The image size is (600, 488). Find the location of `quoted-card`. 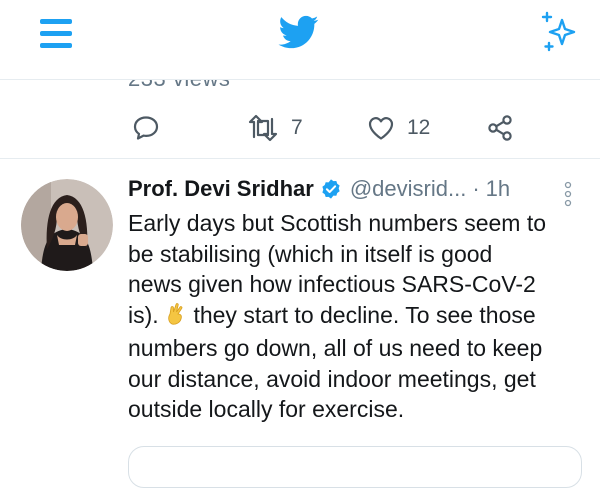

quoted-card is located at coordinates (355, 467).